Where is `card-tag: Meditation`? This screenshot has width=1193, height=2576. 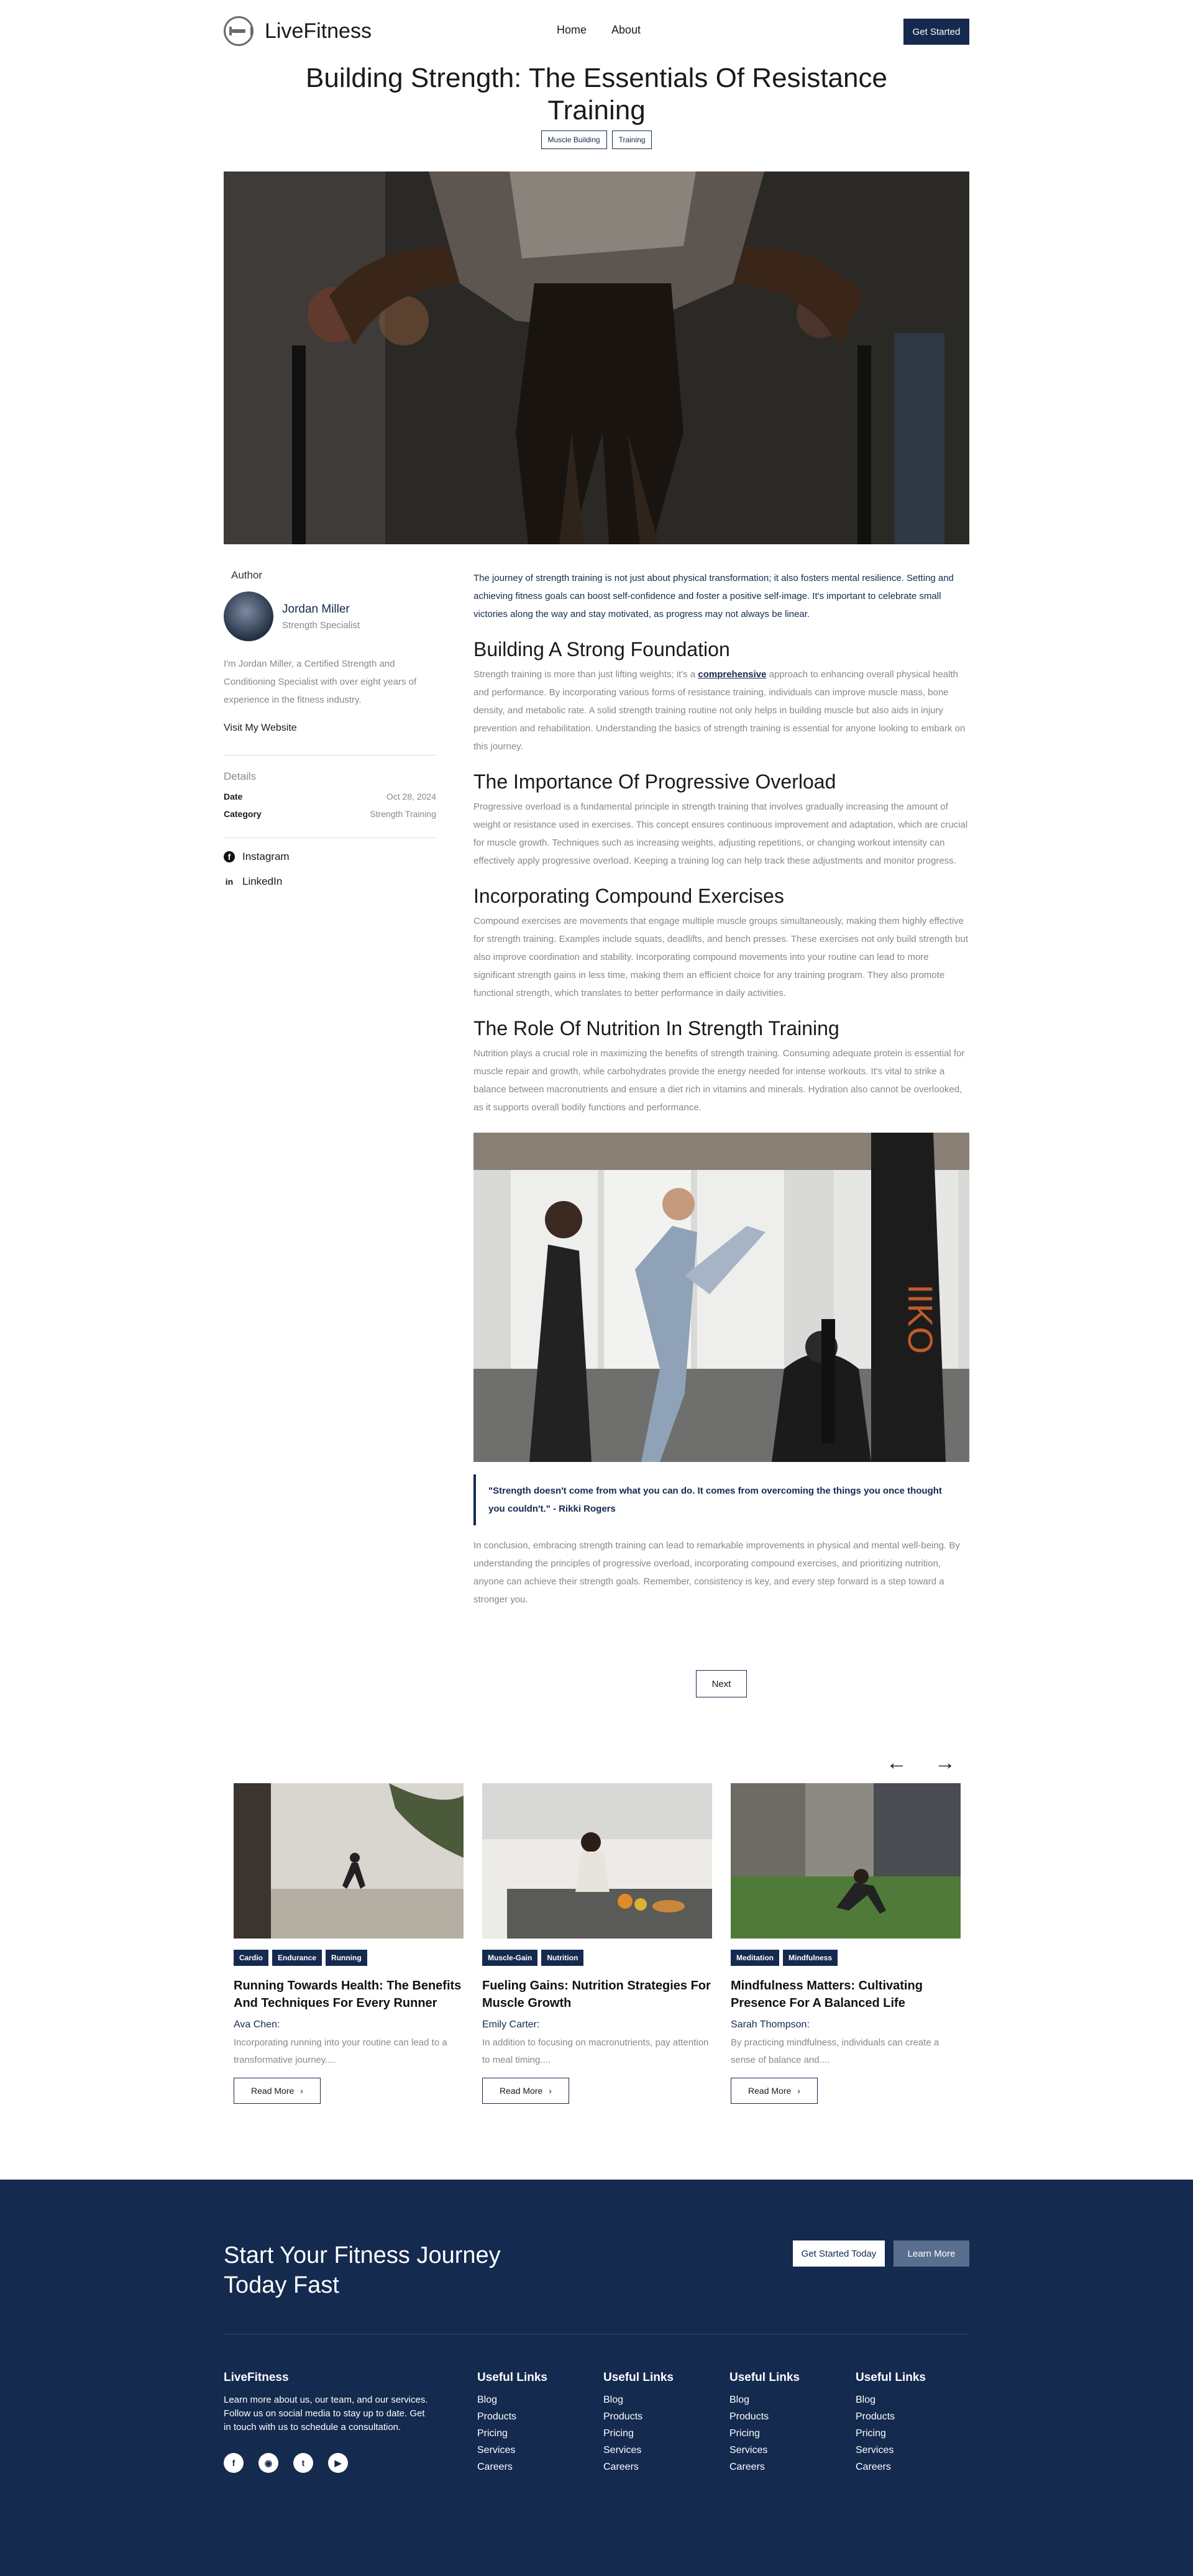 card-tag: Meditation is located at coordinates (755, 1958).